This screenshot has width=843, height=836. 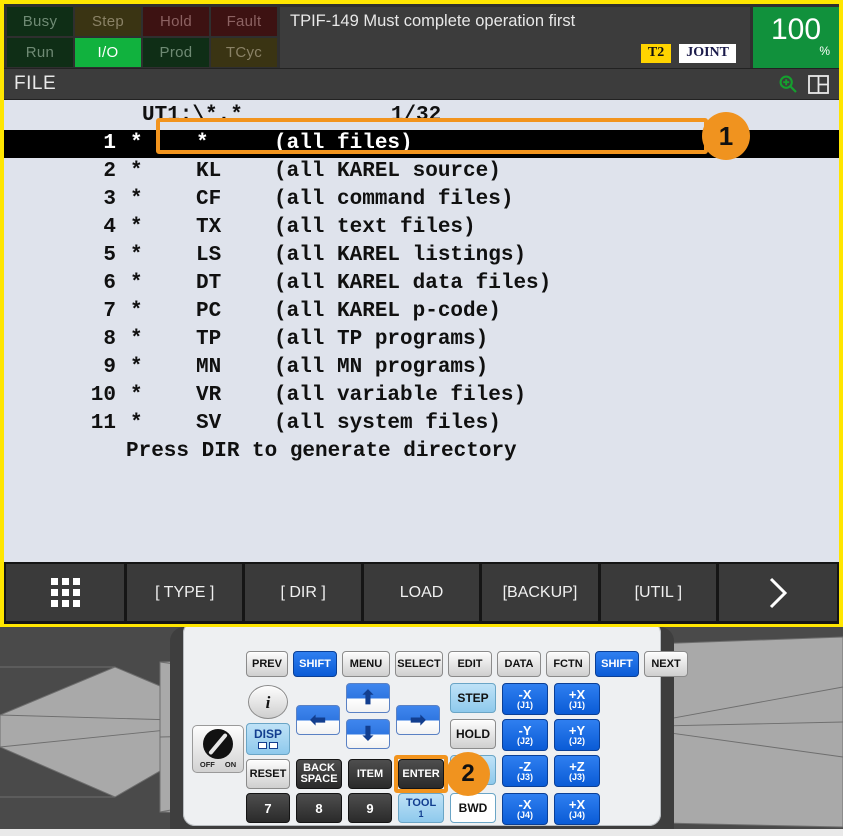 I want to click on knob-dial, so click(x=218, y=744).